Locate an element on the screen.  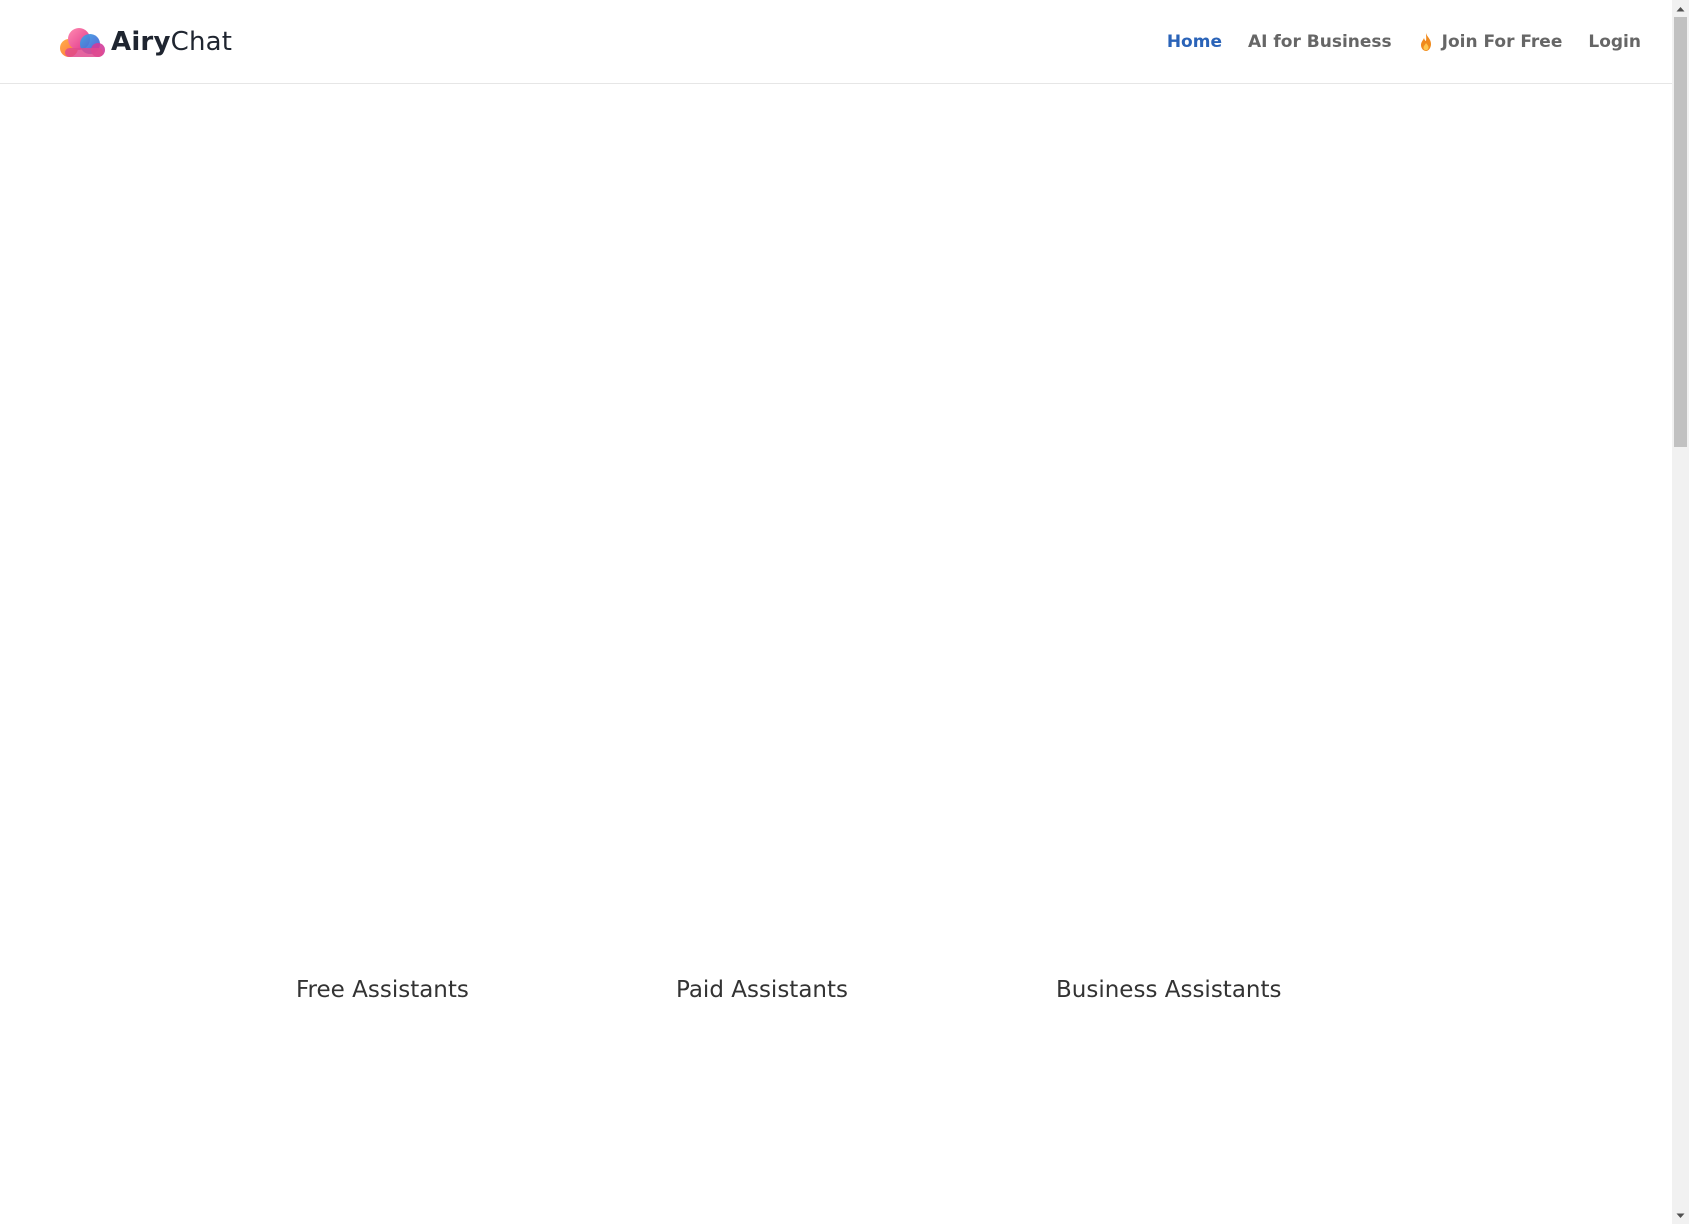
vertical-scrollbar is located at coordinates (1680, 612).